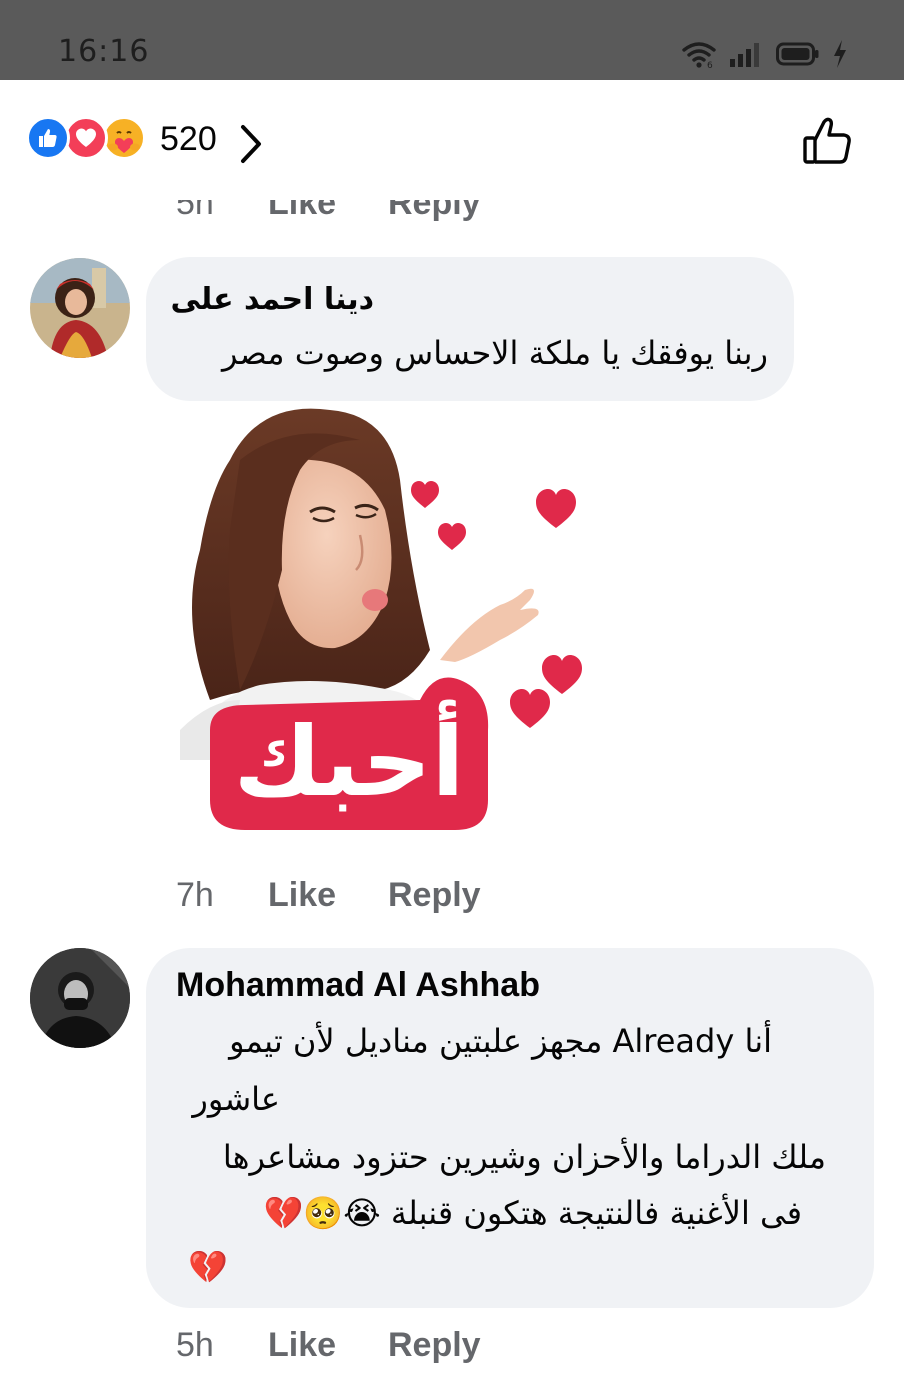 Image resolution: width=904 pixels, height=1400 pixels. I want to click on battery-icon, so click(798, 54).